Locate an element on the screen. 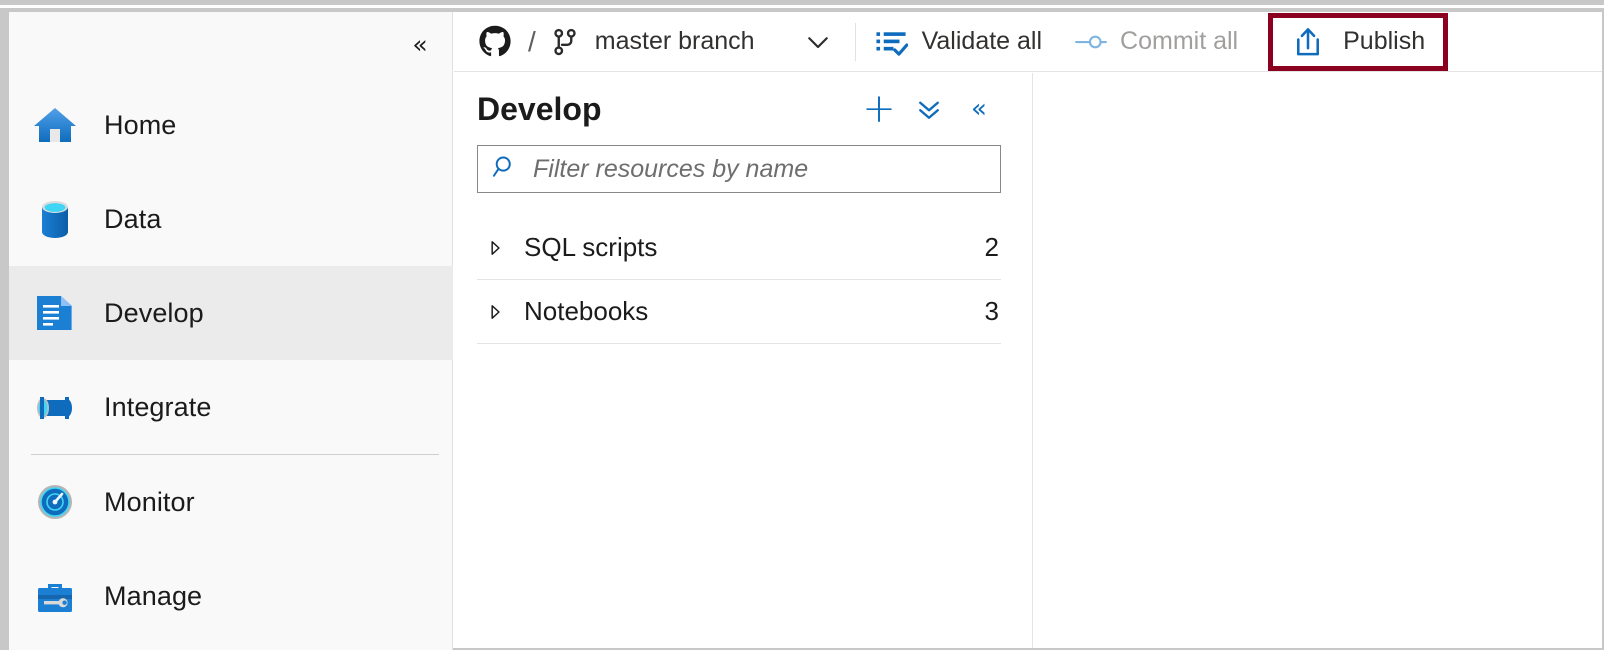 This screenshot has height=650, width=1604. publish-label: Publish is located at coordinates (1384, 41).